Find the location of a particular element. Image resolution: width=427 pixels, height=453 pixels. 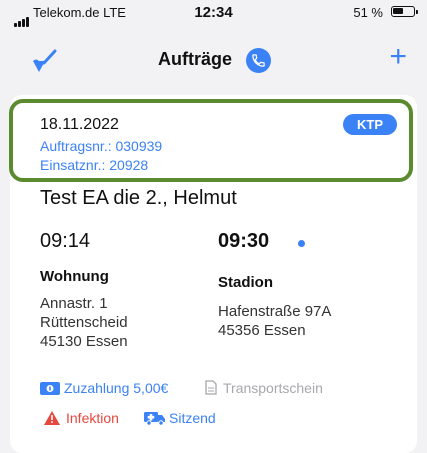

money-icon is located at coordinates (50, 390).